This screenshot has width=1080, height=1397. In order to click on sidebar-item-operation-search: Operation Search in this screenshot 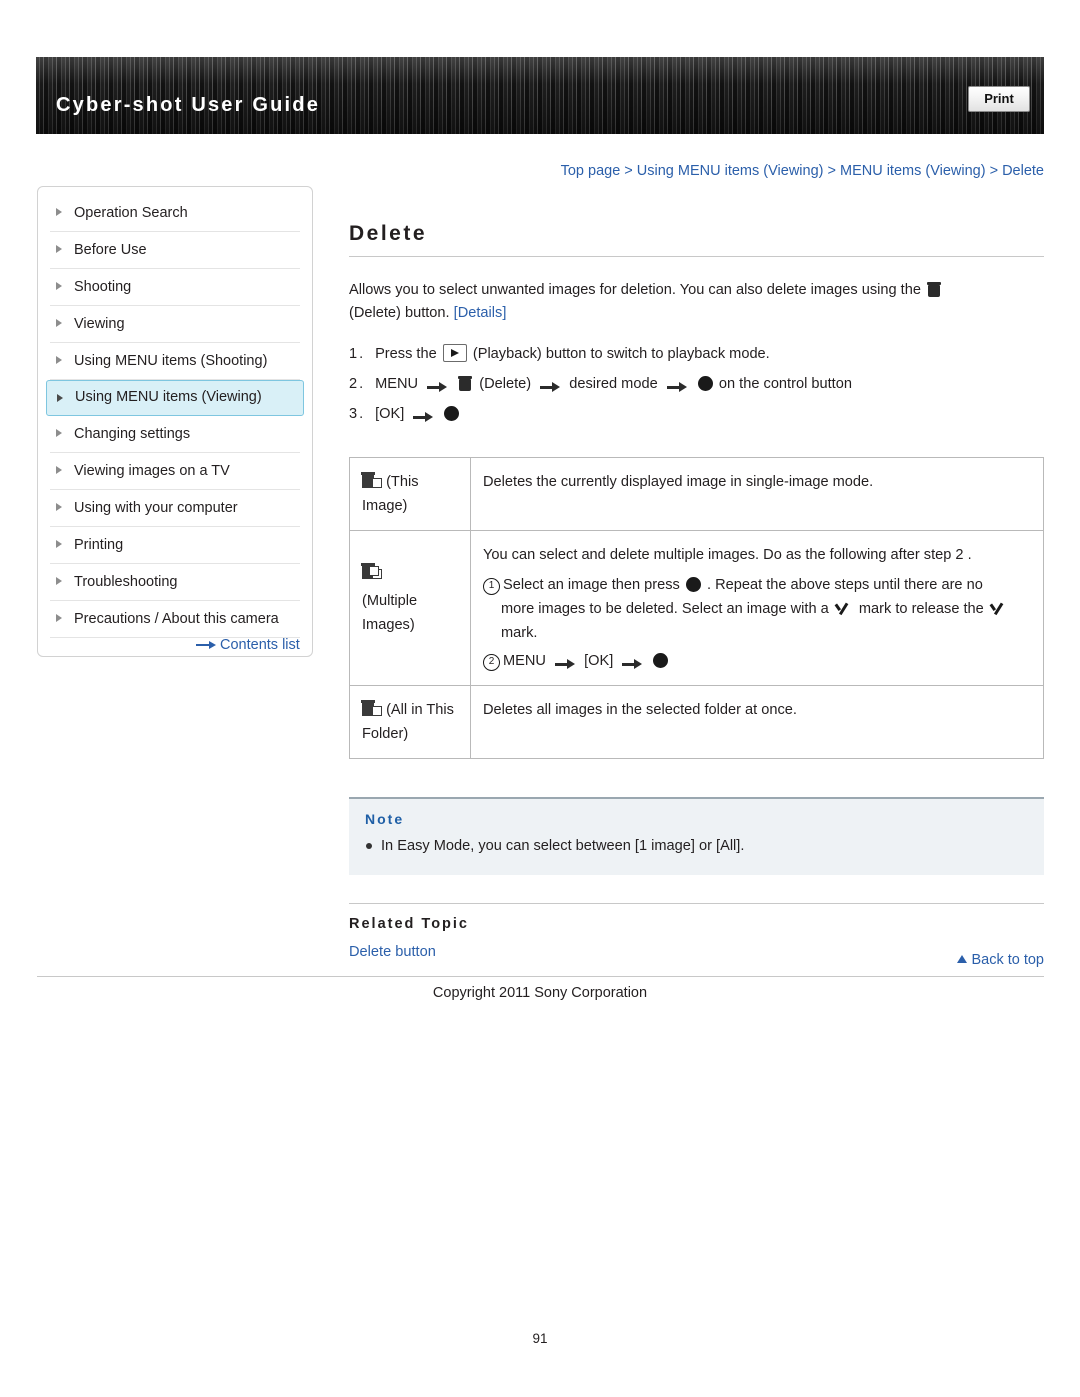, I will do `click(175, 213)`.